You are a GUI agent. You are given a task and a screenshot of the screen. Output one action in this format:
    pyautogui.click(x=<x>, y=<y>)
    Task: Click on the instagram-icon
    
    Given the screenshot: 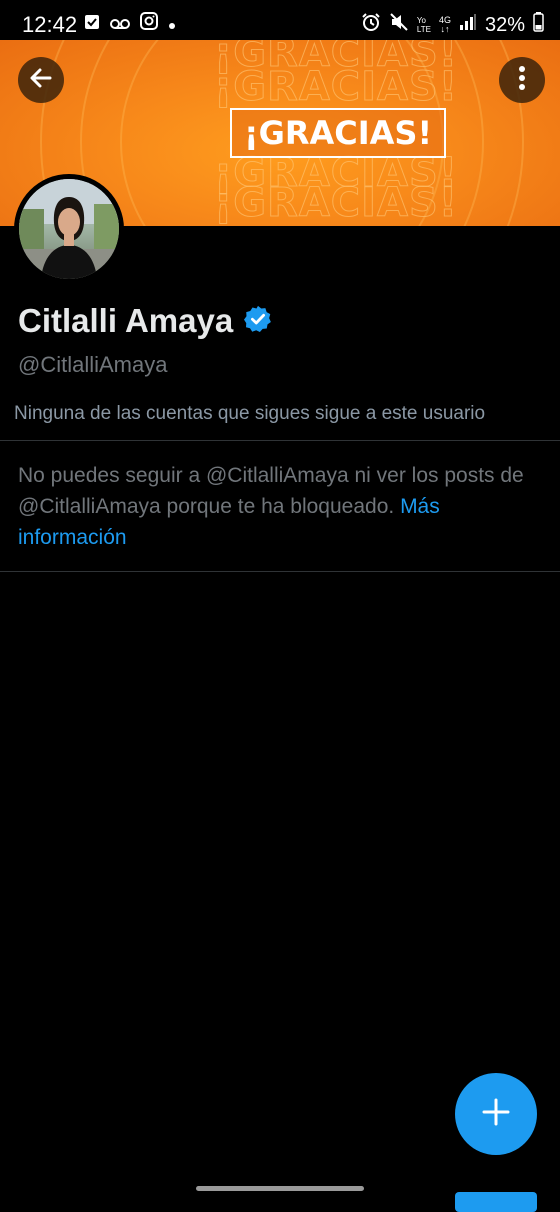 What is the action you would take?
    pyautogui.click(x=149, y=24)
    